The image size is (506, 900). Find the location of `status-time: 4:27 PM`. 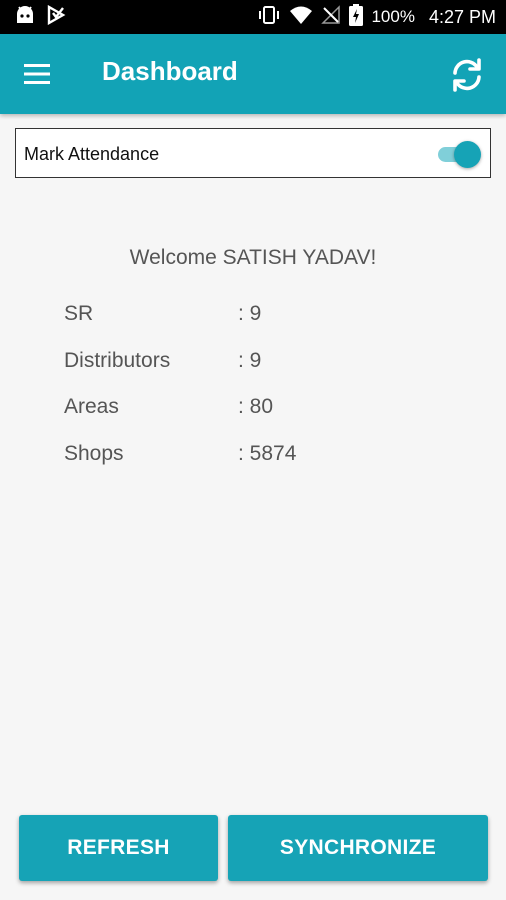

status-time: 4:27 PM is located at coordinates (462, 16).